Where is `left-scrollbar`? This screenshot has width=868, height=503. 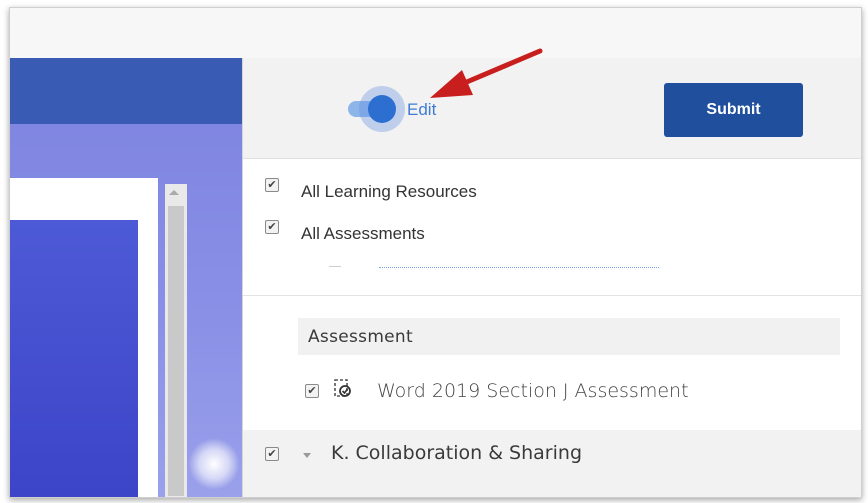
left-scrollbar is located at coordinates (176, 340).